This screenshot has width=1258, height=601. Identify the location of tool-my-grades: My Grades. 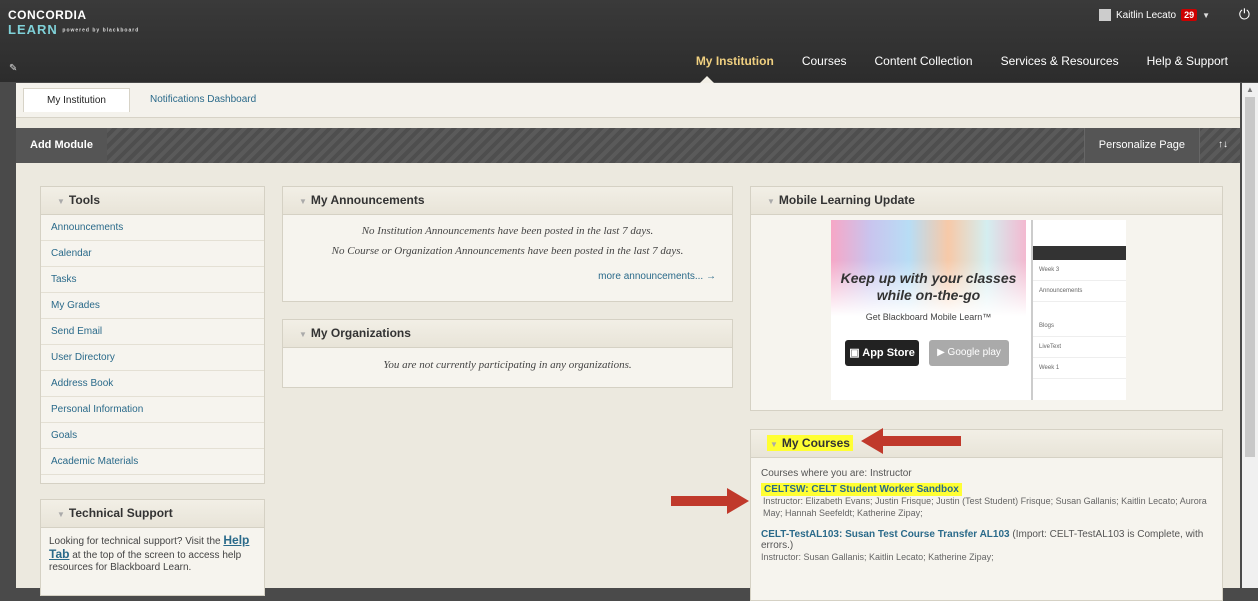
(152, 306).